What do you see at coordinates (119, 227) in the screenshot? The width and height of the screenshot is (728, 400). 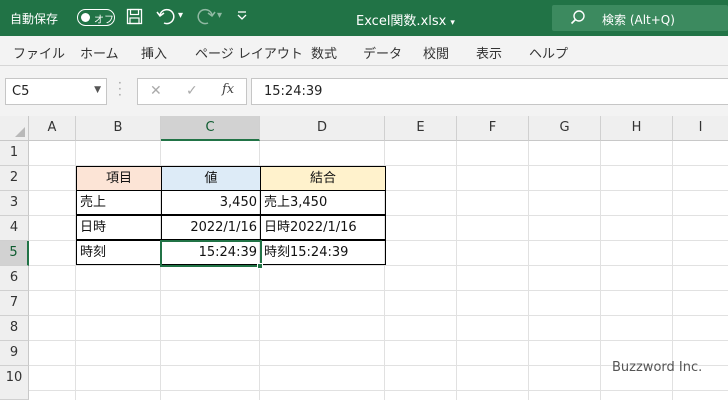 I see `table-cell: 日時` at bounding box center [119, 227].